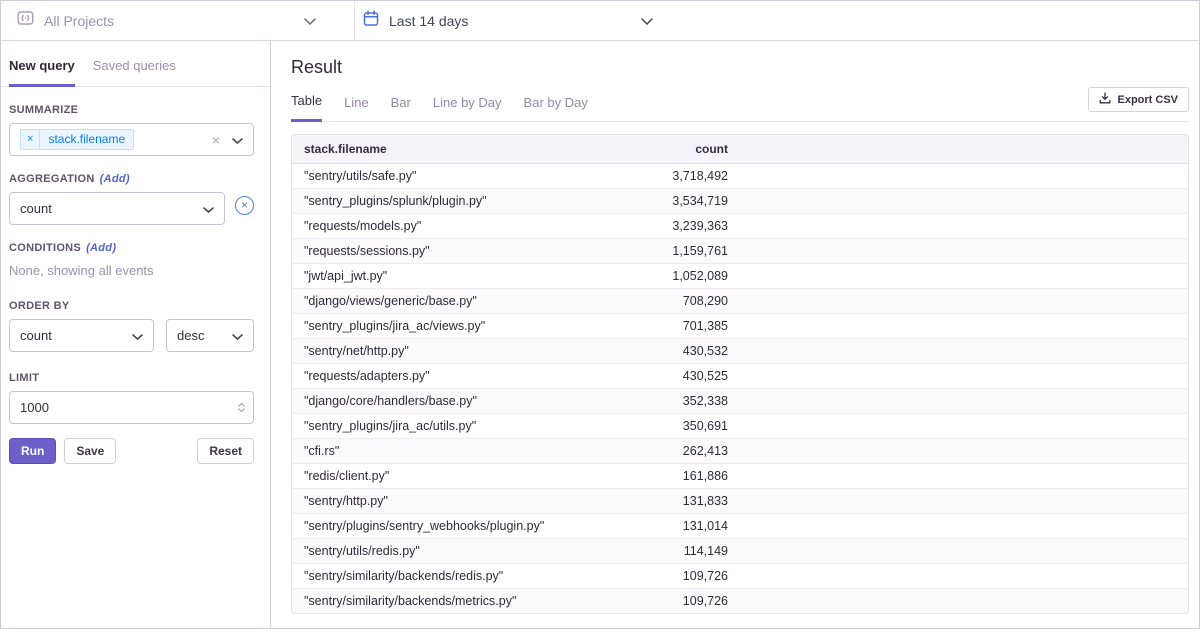 Image resolution: width=1200 pixels, height=629 pixels. I want to click on table-row: "requests/sessions.py" 1,159,761, so click(740, 251).